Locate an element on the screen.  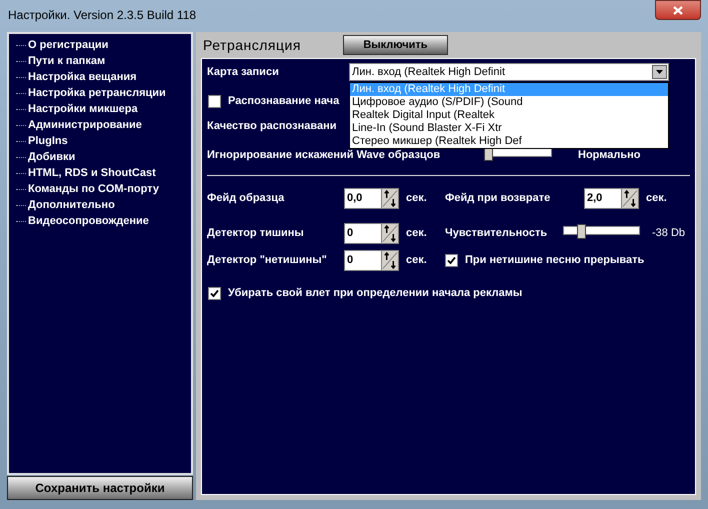
sidebar-item: Настройка вещания is located at coordinates (82, 77).